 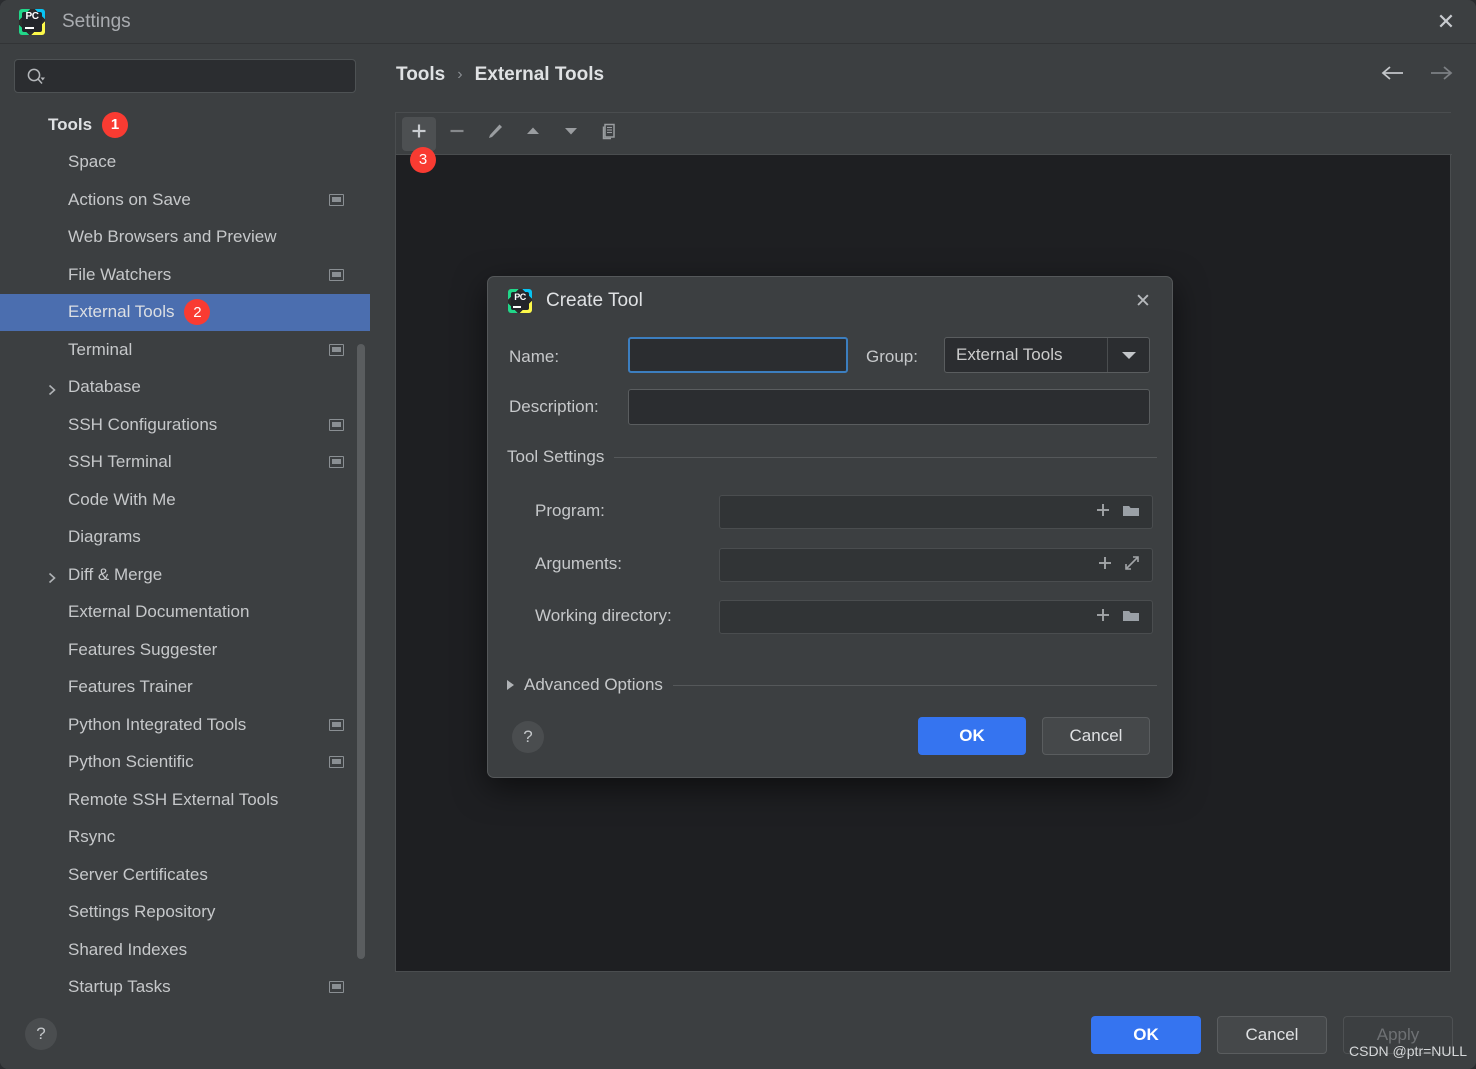 What do you see at coordinates (924, 143) in the screenshot?
I see `tools-toolbar: 3` at bounding box center [924, 143].